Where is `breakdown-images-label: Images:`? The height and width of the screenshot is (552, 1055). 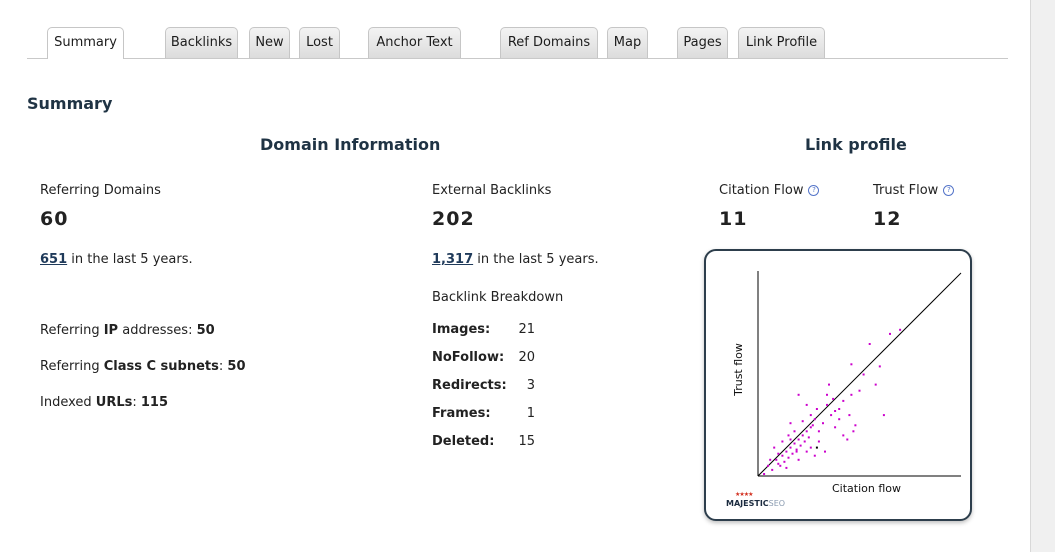
breakdown-images-label: Images: is located at coordinates (461, 329).